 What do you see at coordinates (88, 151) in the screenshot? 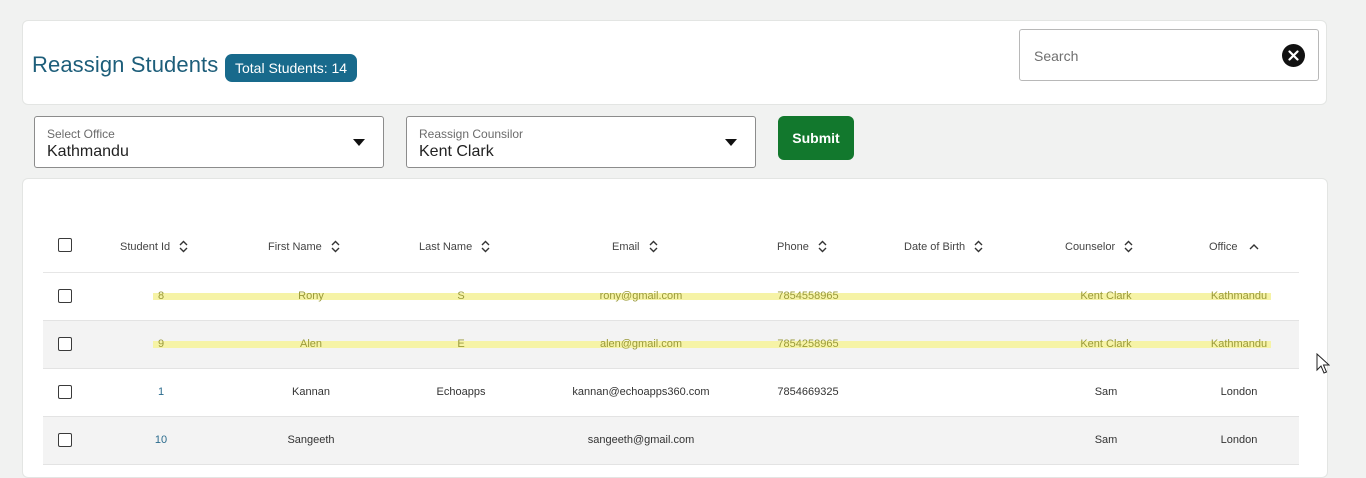
I see `office-select-value: Kathmandu` at bounding box center [88, 151].